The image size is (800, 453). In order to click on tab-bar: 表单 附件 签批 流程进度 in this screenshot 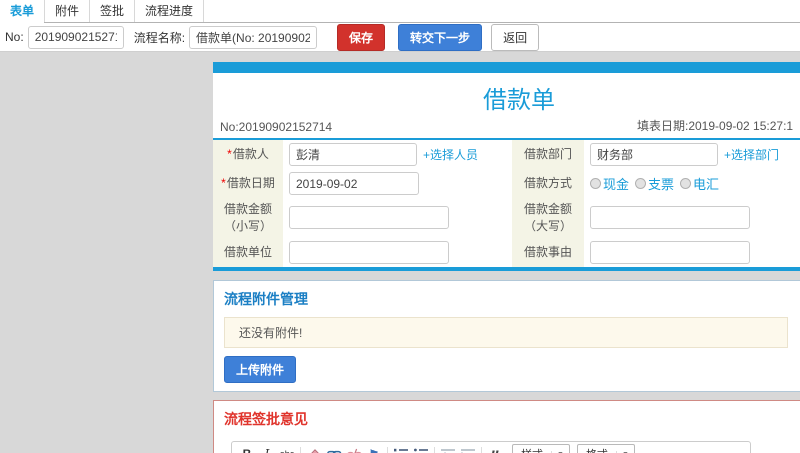, I will do `click(400, 11)`.